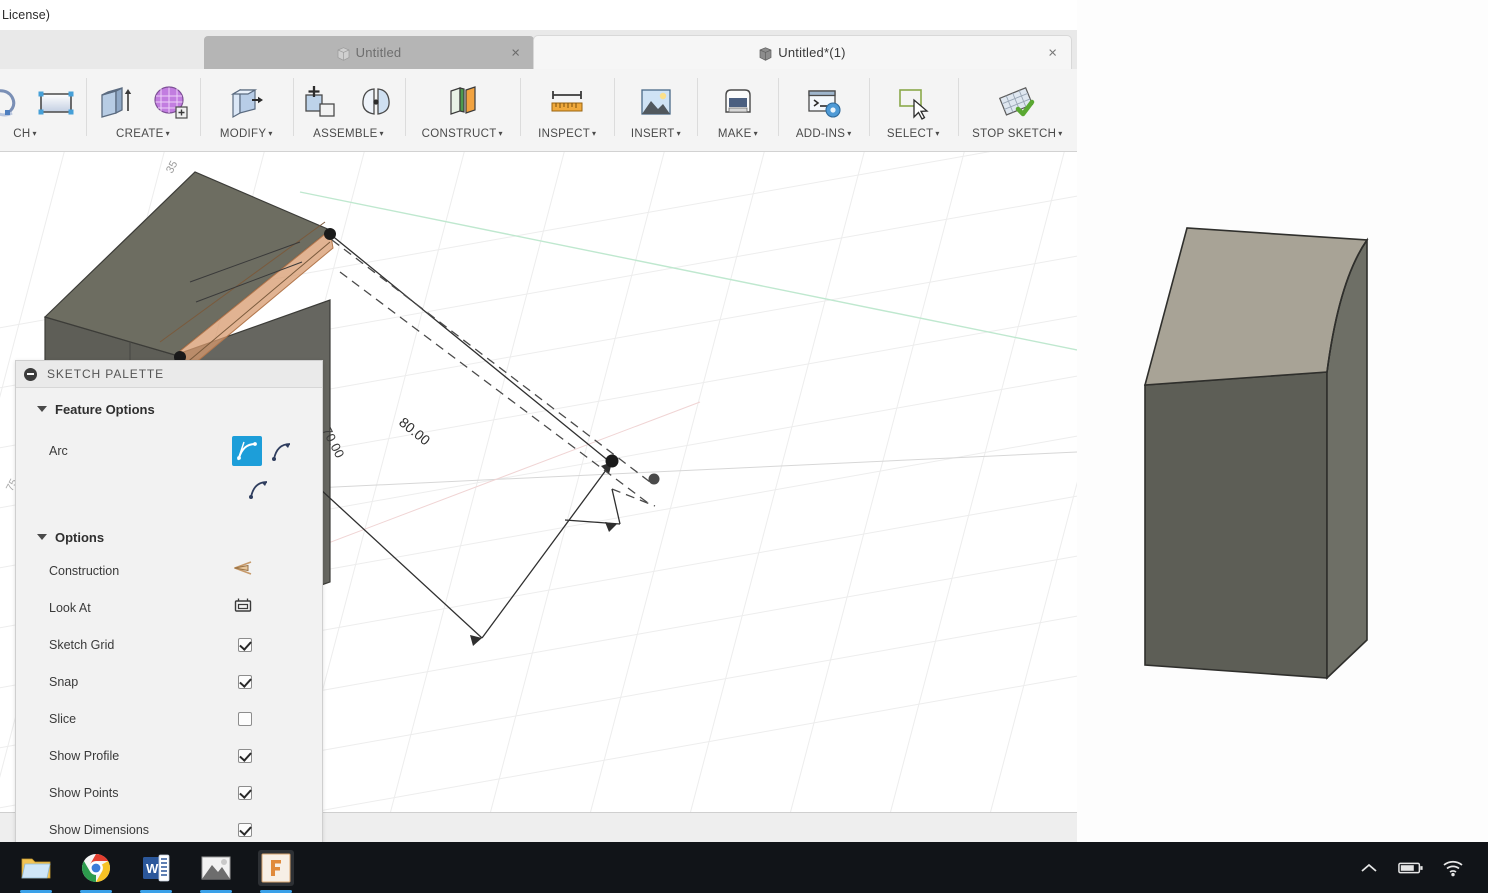 Image resolution: width=1488 pixels, height=893 pixels. What do you see at coordinates (820, 134) in the screenshot?
I see `ribbon-label-text: ADD-INS` at bounding box center [820, 134].